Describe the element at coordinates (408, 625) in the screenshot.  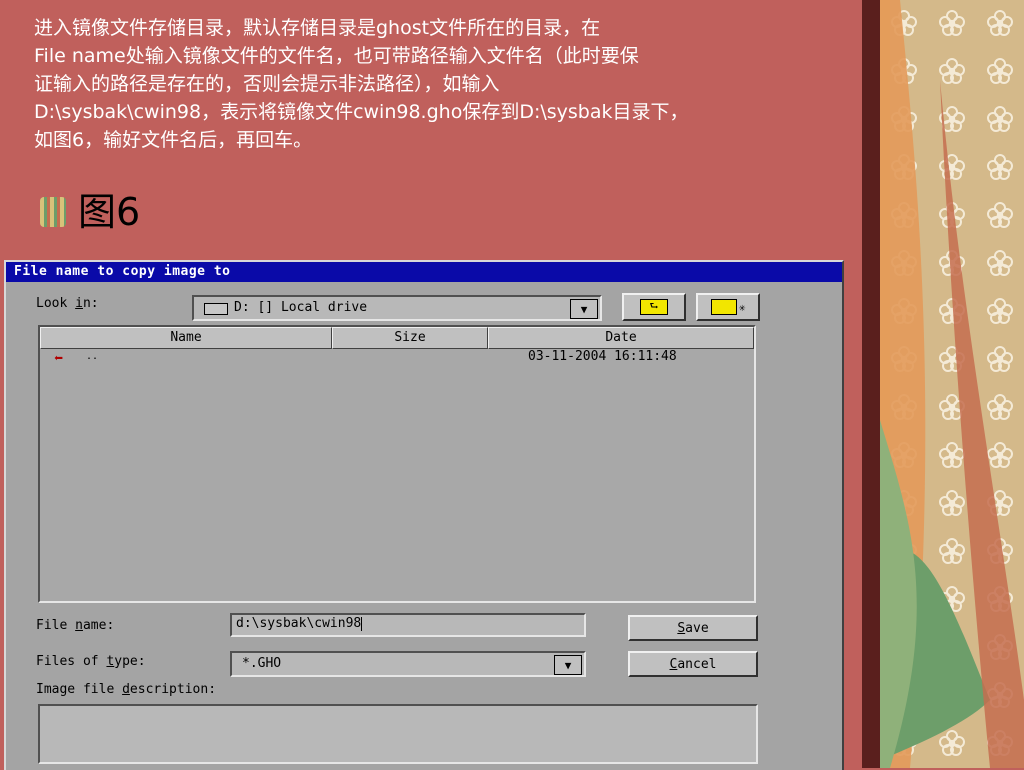
I see `file-name-input: d:\sysbak\cwin98` at that location.